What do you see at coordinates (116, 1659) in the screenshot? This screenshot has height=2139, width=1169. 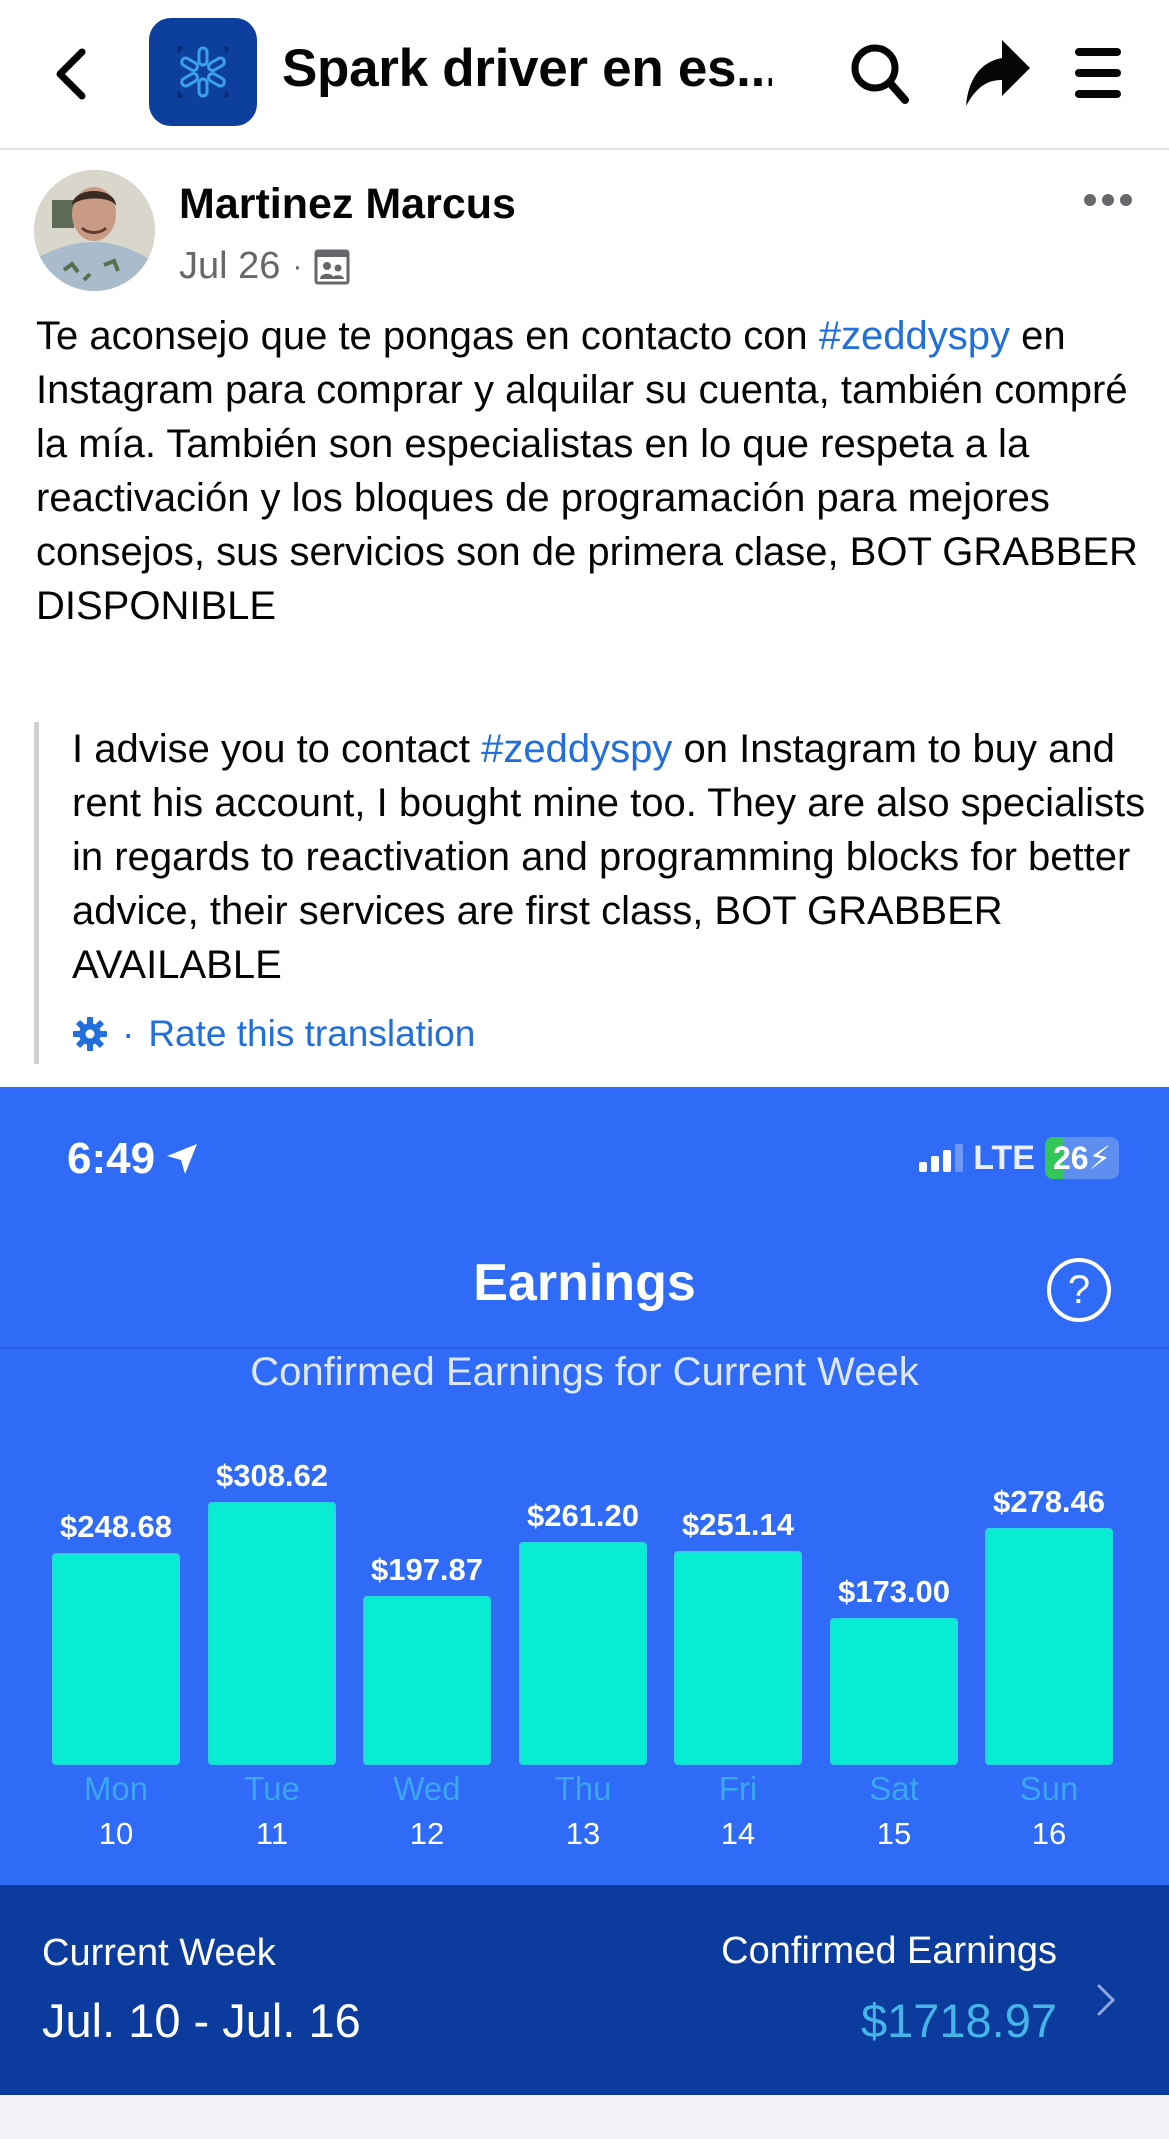 I see `bar-mon` at bounding box center [116, 1659].